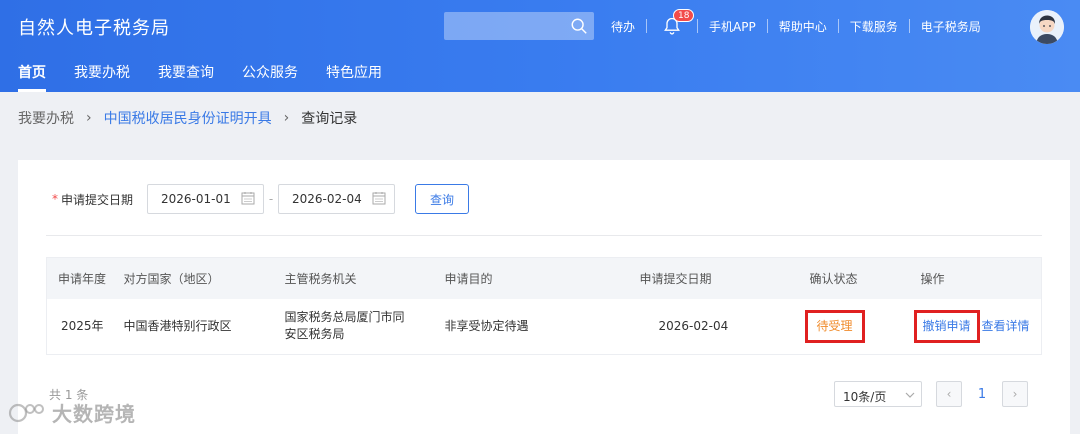  Describe the element at coordinates (931, 394) in the screenshot. I see `pagination: 10条/页 ‹ 1 ›` at that location.